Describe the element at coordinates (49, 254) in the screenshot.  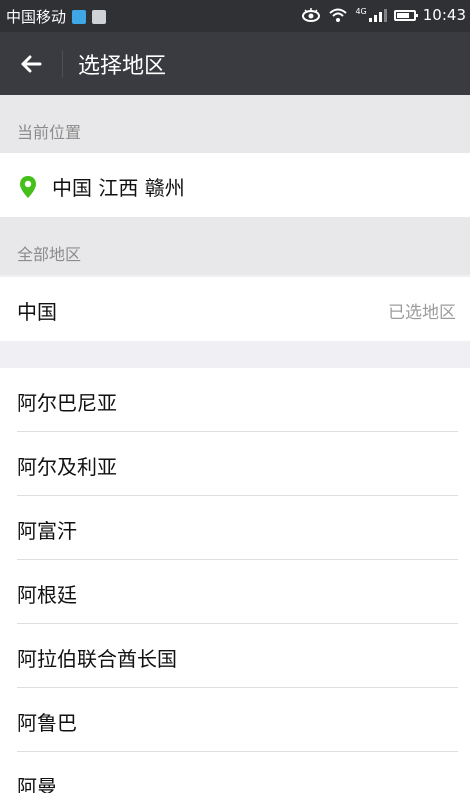
I see `all-regions-title: 全部地区` at that location.